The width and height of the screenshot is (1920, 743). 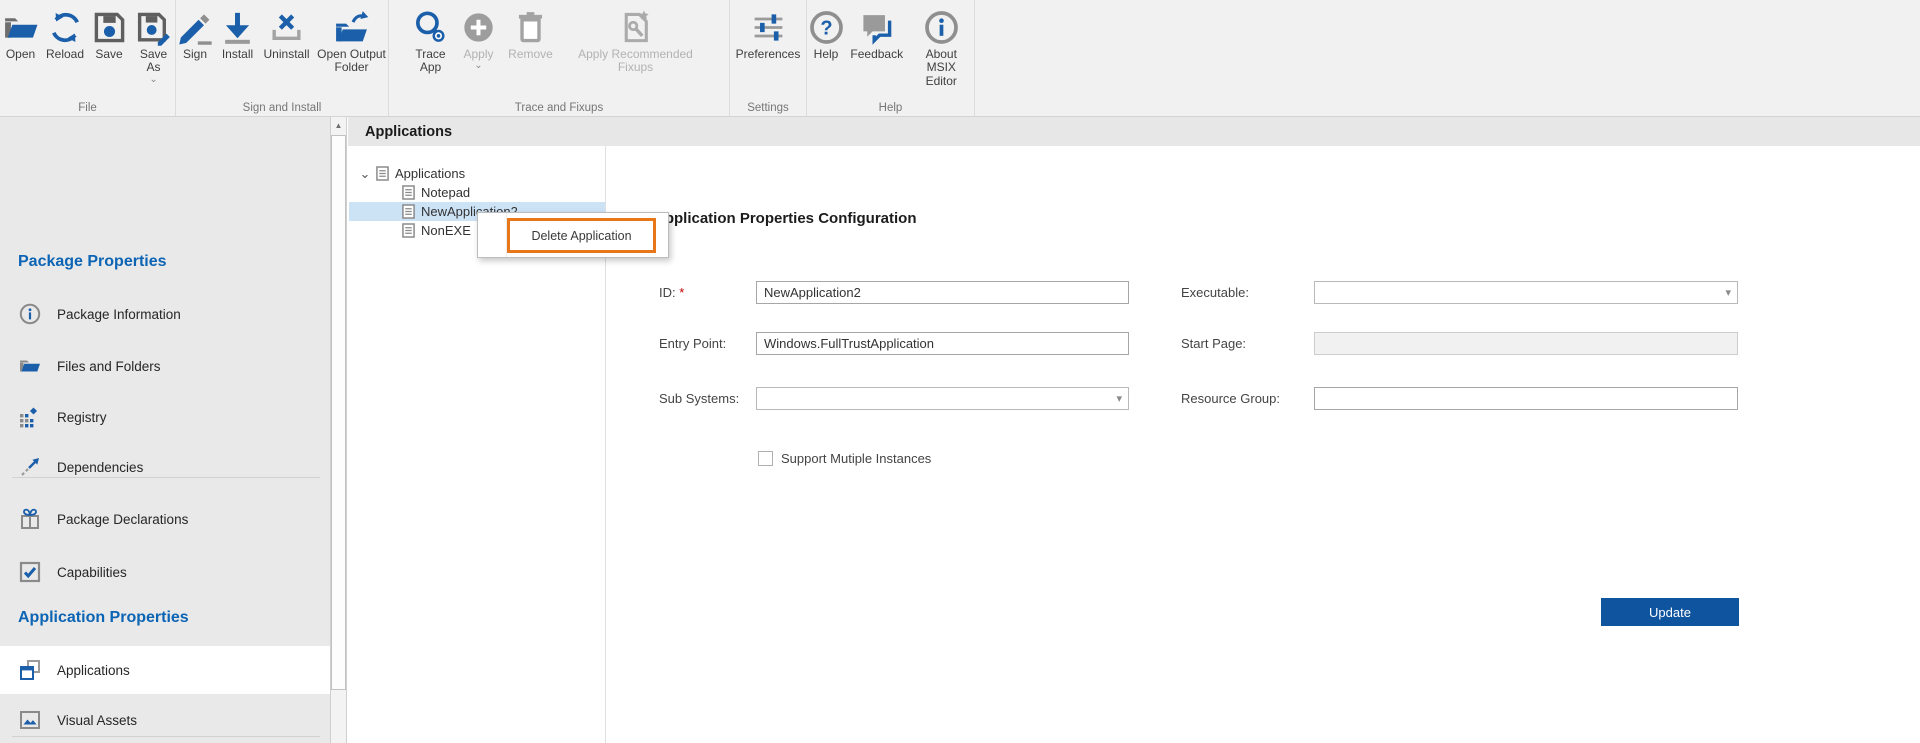 What do you see at coordinates (30, 417) in the screenshot?
I see `registry-squares-icon` at bounding box center [30, 417].